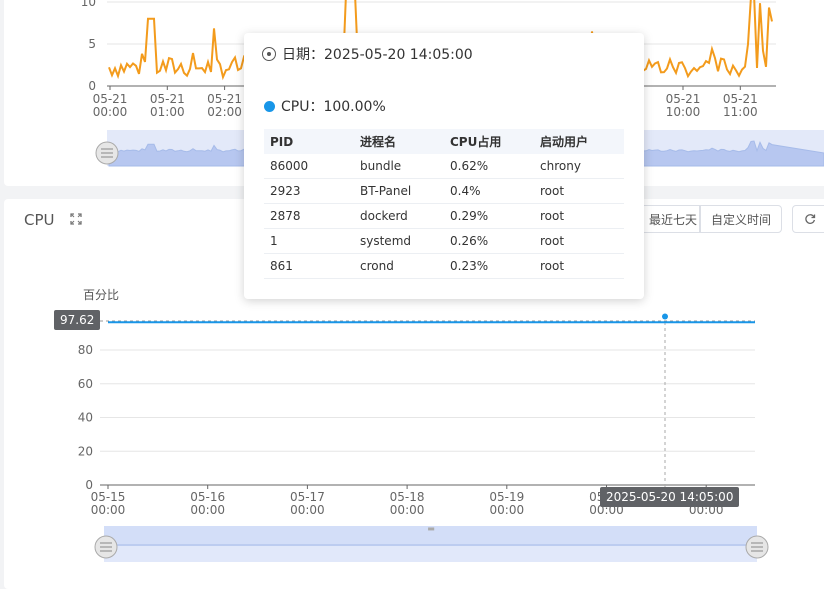 This screenshot has width=824, height=589. What do you see at coordinates (399, 166) in the screenshot?
I see `process-name-cell: bundle` at bounding box center [399, 166].